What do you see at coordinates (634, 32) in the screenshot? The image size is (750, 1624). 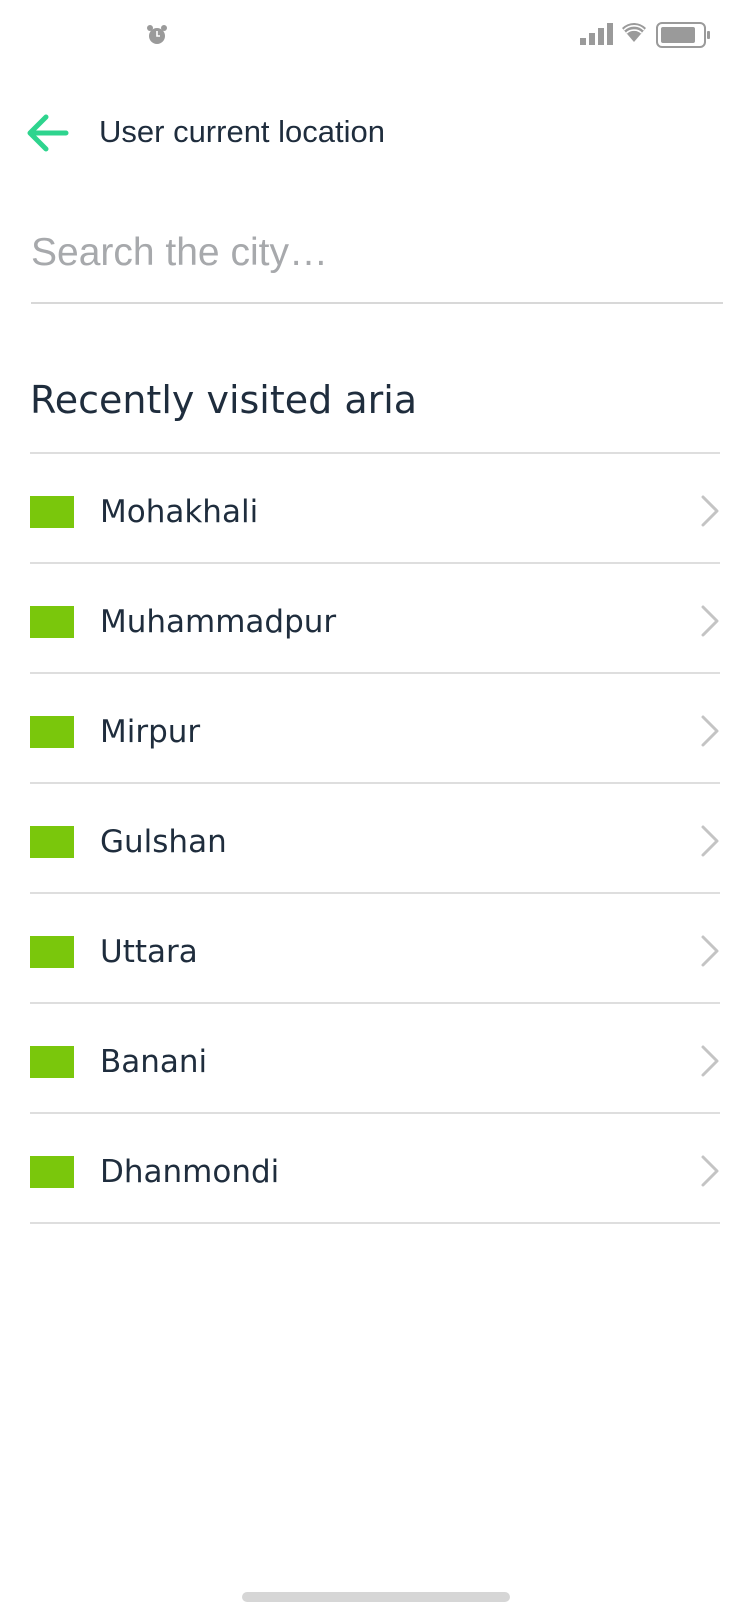 I see `wifi-icon` at bounding box center [634, 32].